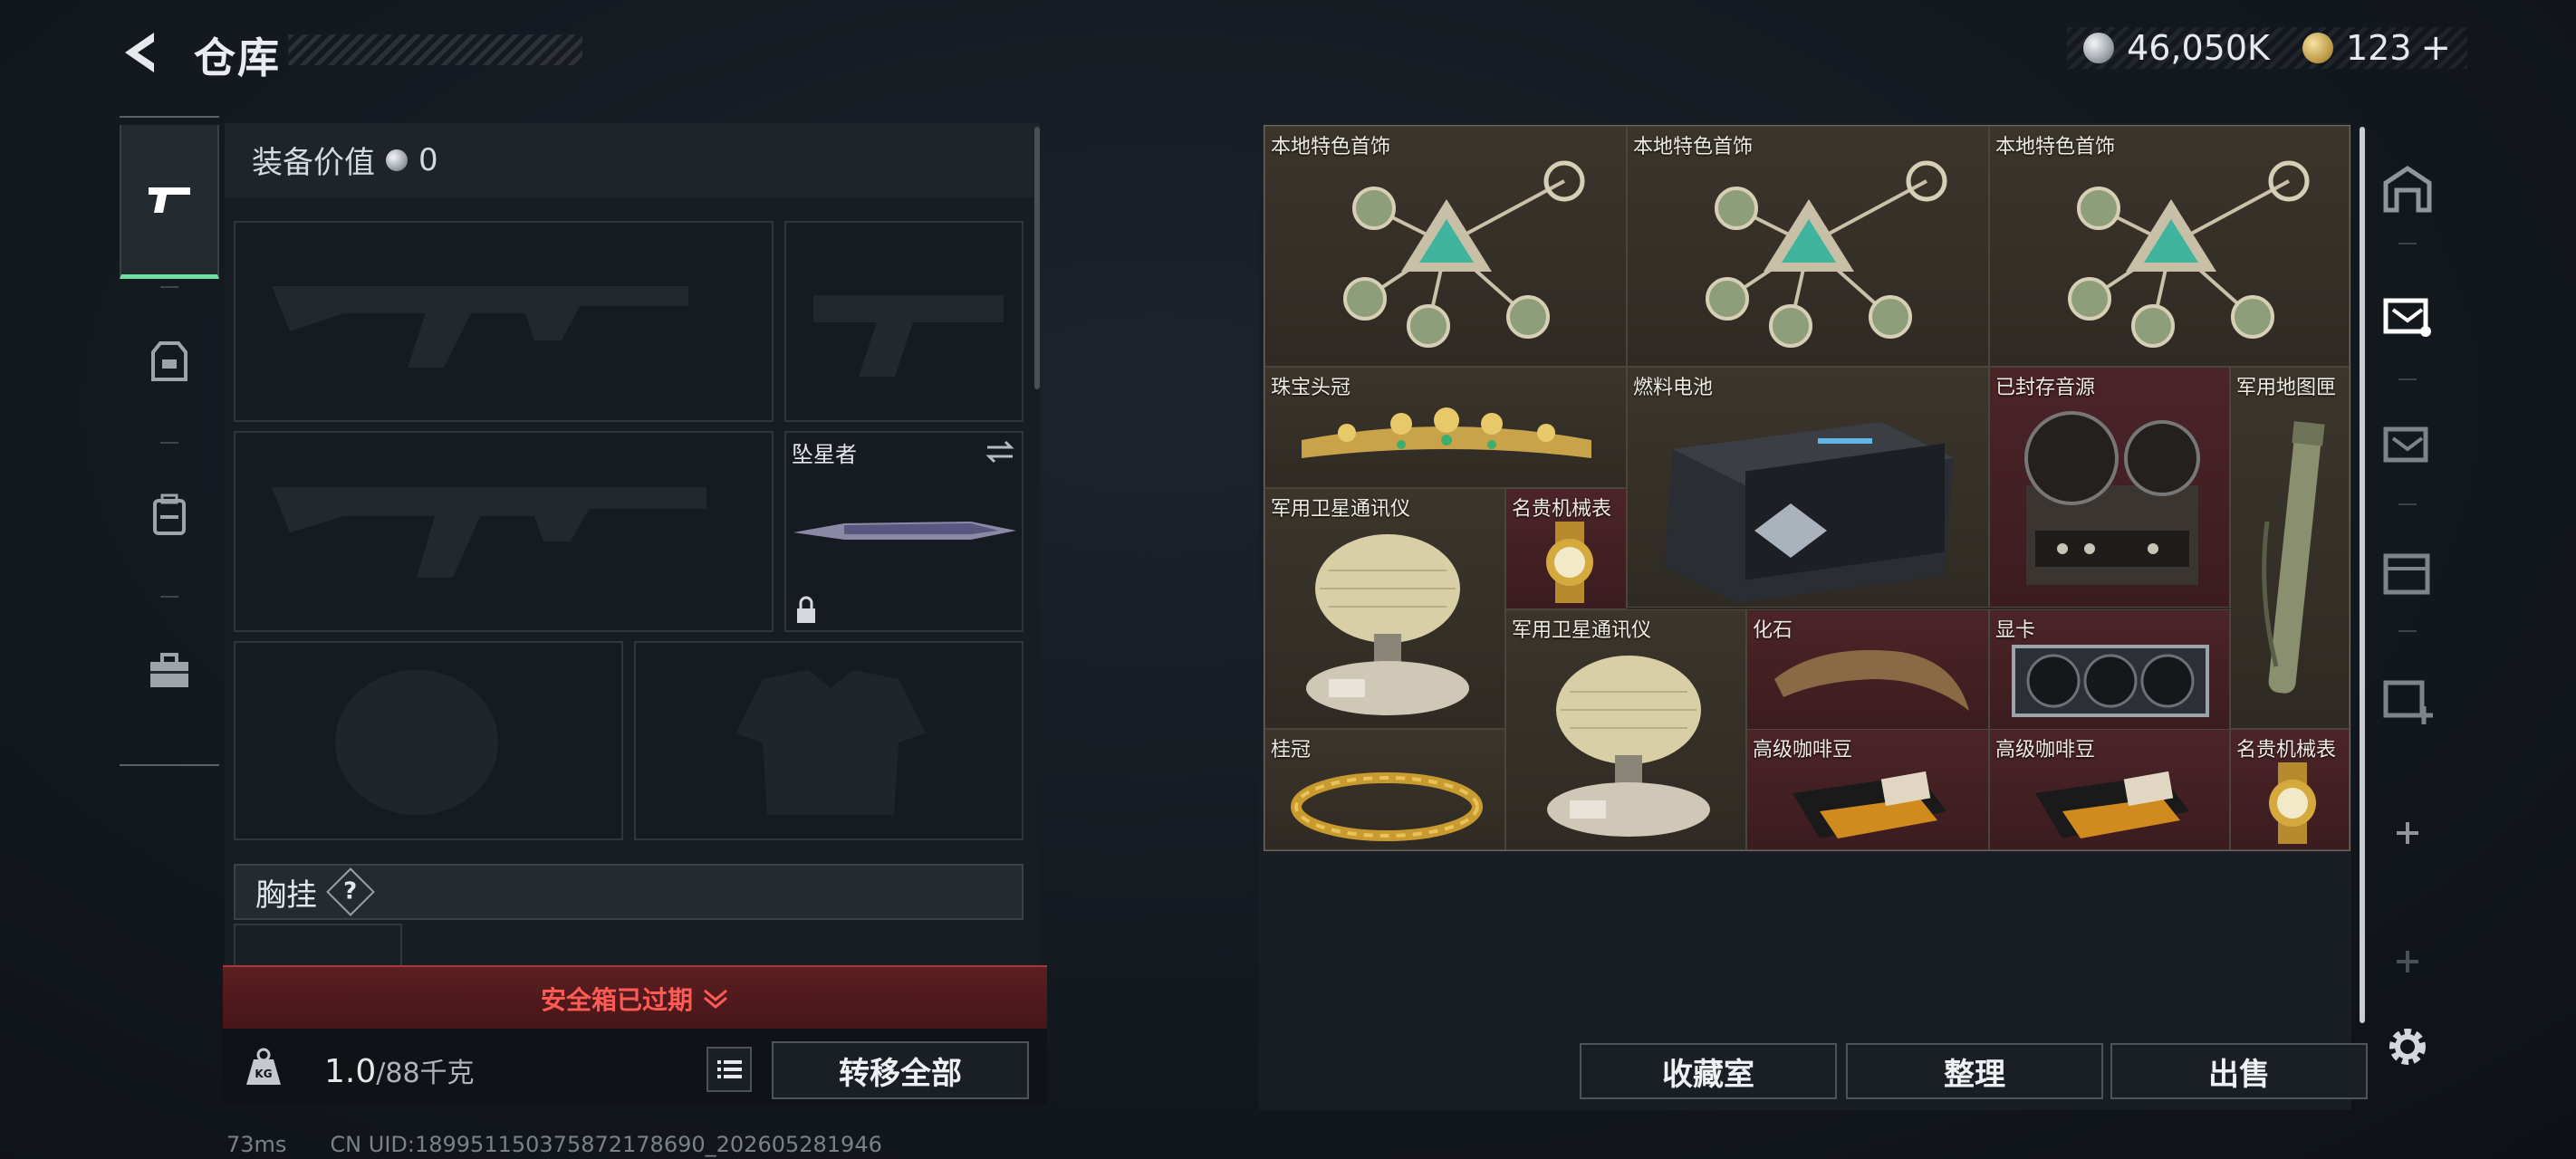  I want to click on armor-icon, so click(169, 361).